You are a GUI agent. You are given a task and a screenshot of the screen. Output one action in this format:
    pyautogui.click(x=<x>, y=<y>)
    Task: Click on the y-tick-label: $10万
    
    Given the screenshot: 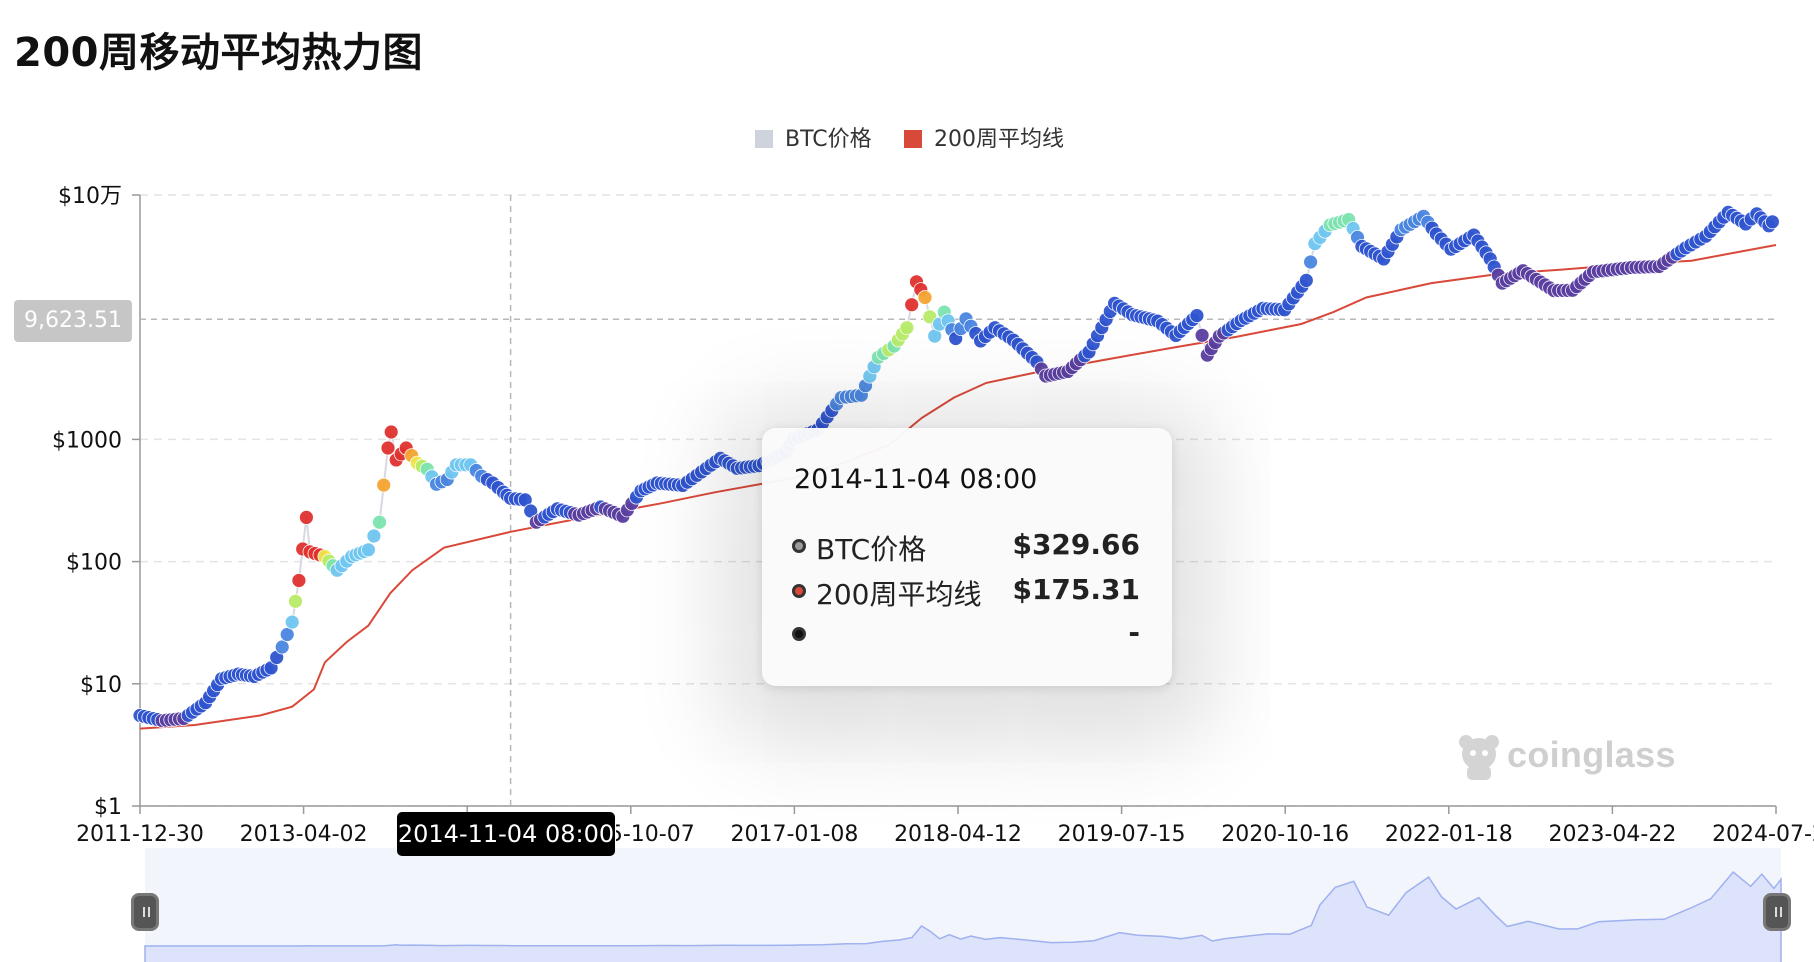 What is the action you would take?
    pyautogui.click(x=90, y=196)
    